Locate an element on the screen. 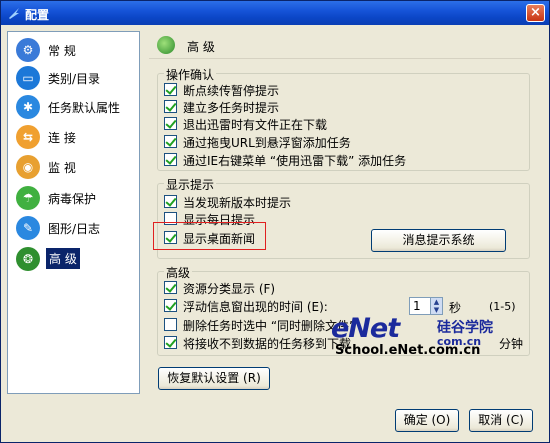 This screenshot has width=550, height=443. checkbox-label: 当发现新版本时提示 is located at coordinates (237, 203).